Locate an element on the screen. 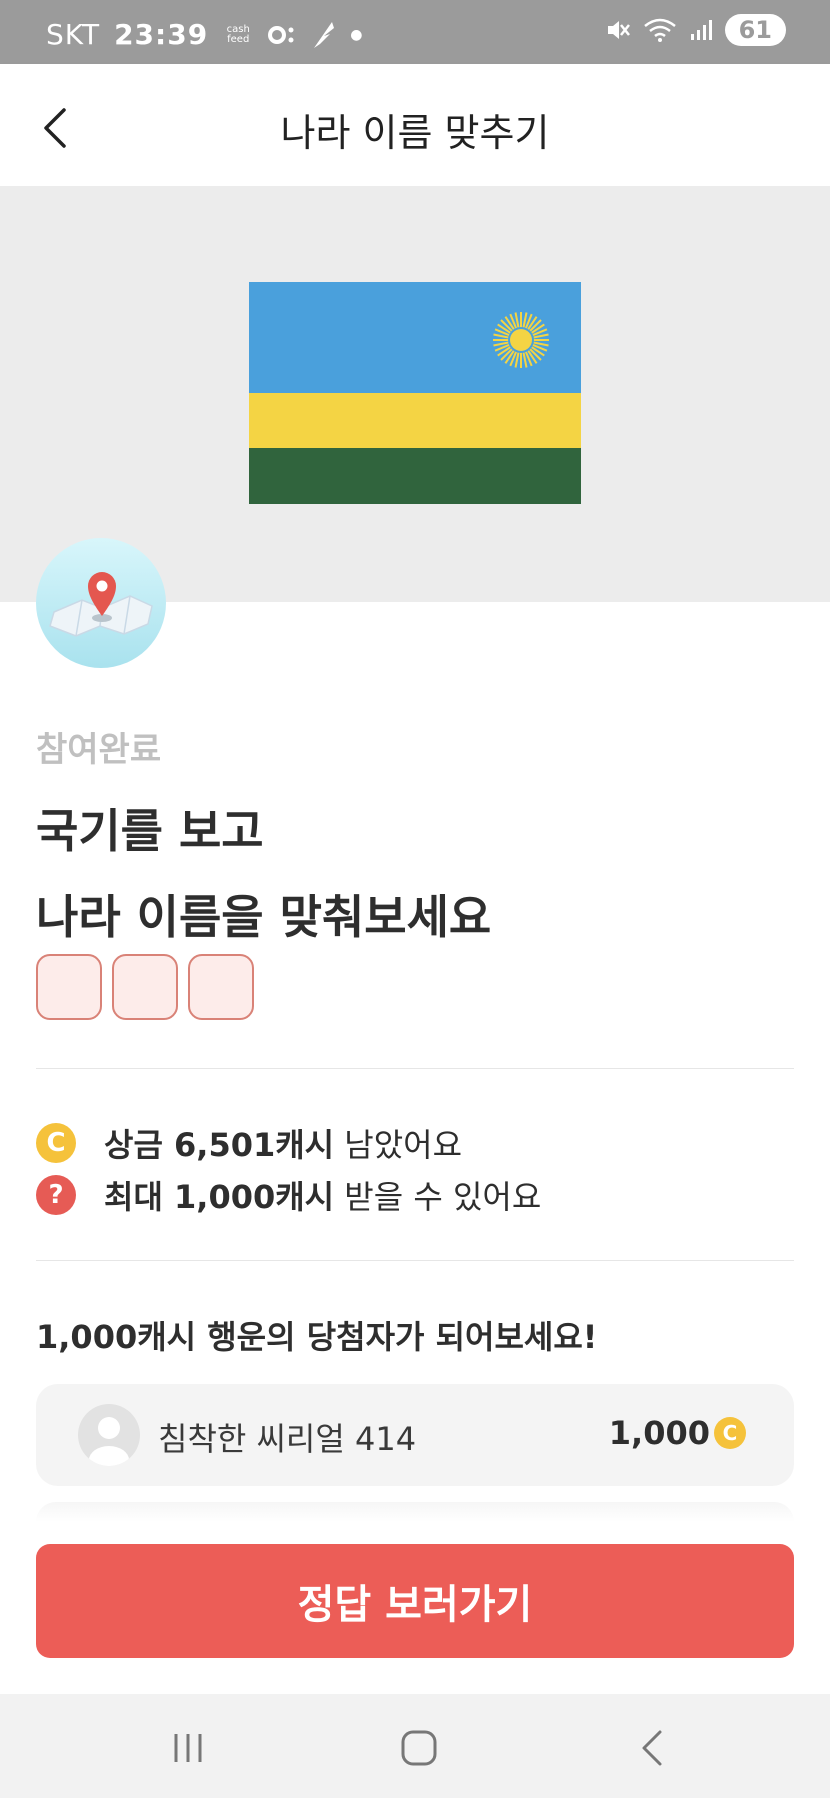  quiz-category-avatar is located at coordinates (101, 603).